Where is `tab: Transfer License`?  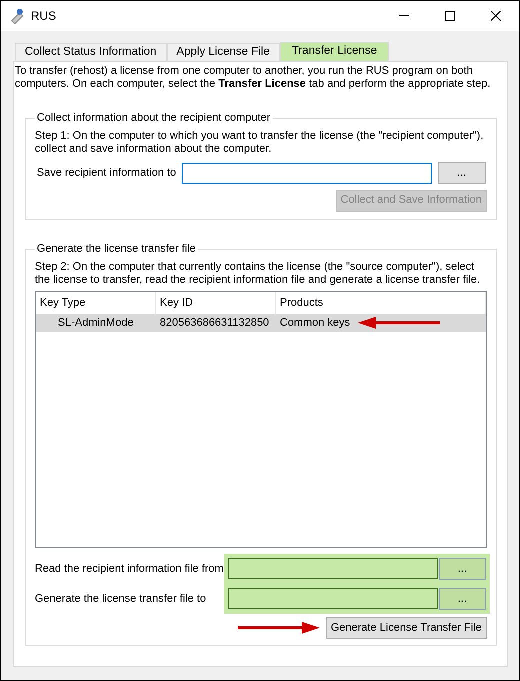
tab: Transfer License is located at coordinates (335, 51).